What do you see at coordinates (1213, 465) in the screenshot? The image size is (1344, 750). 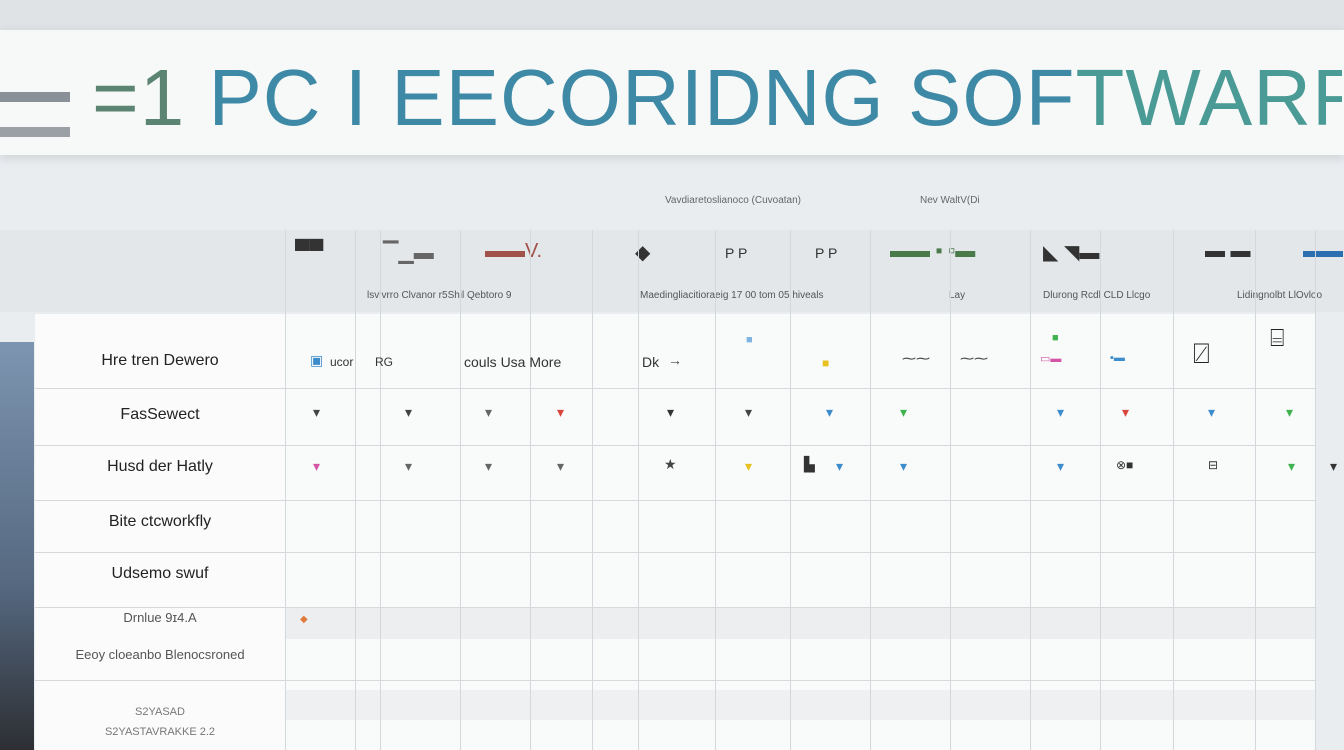 I see `app-icon: ⊟` at bounding box center [1213, 465].